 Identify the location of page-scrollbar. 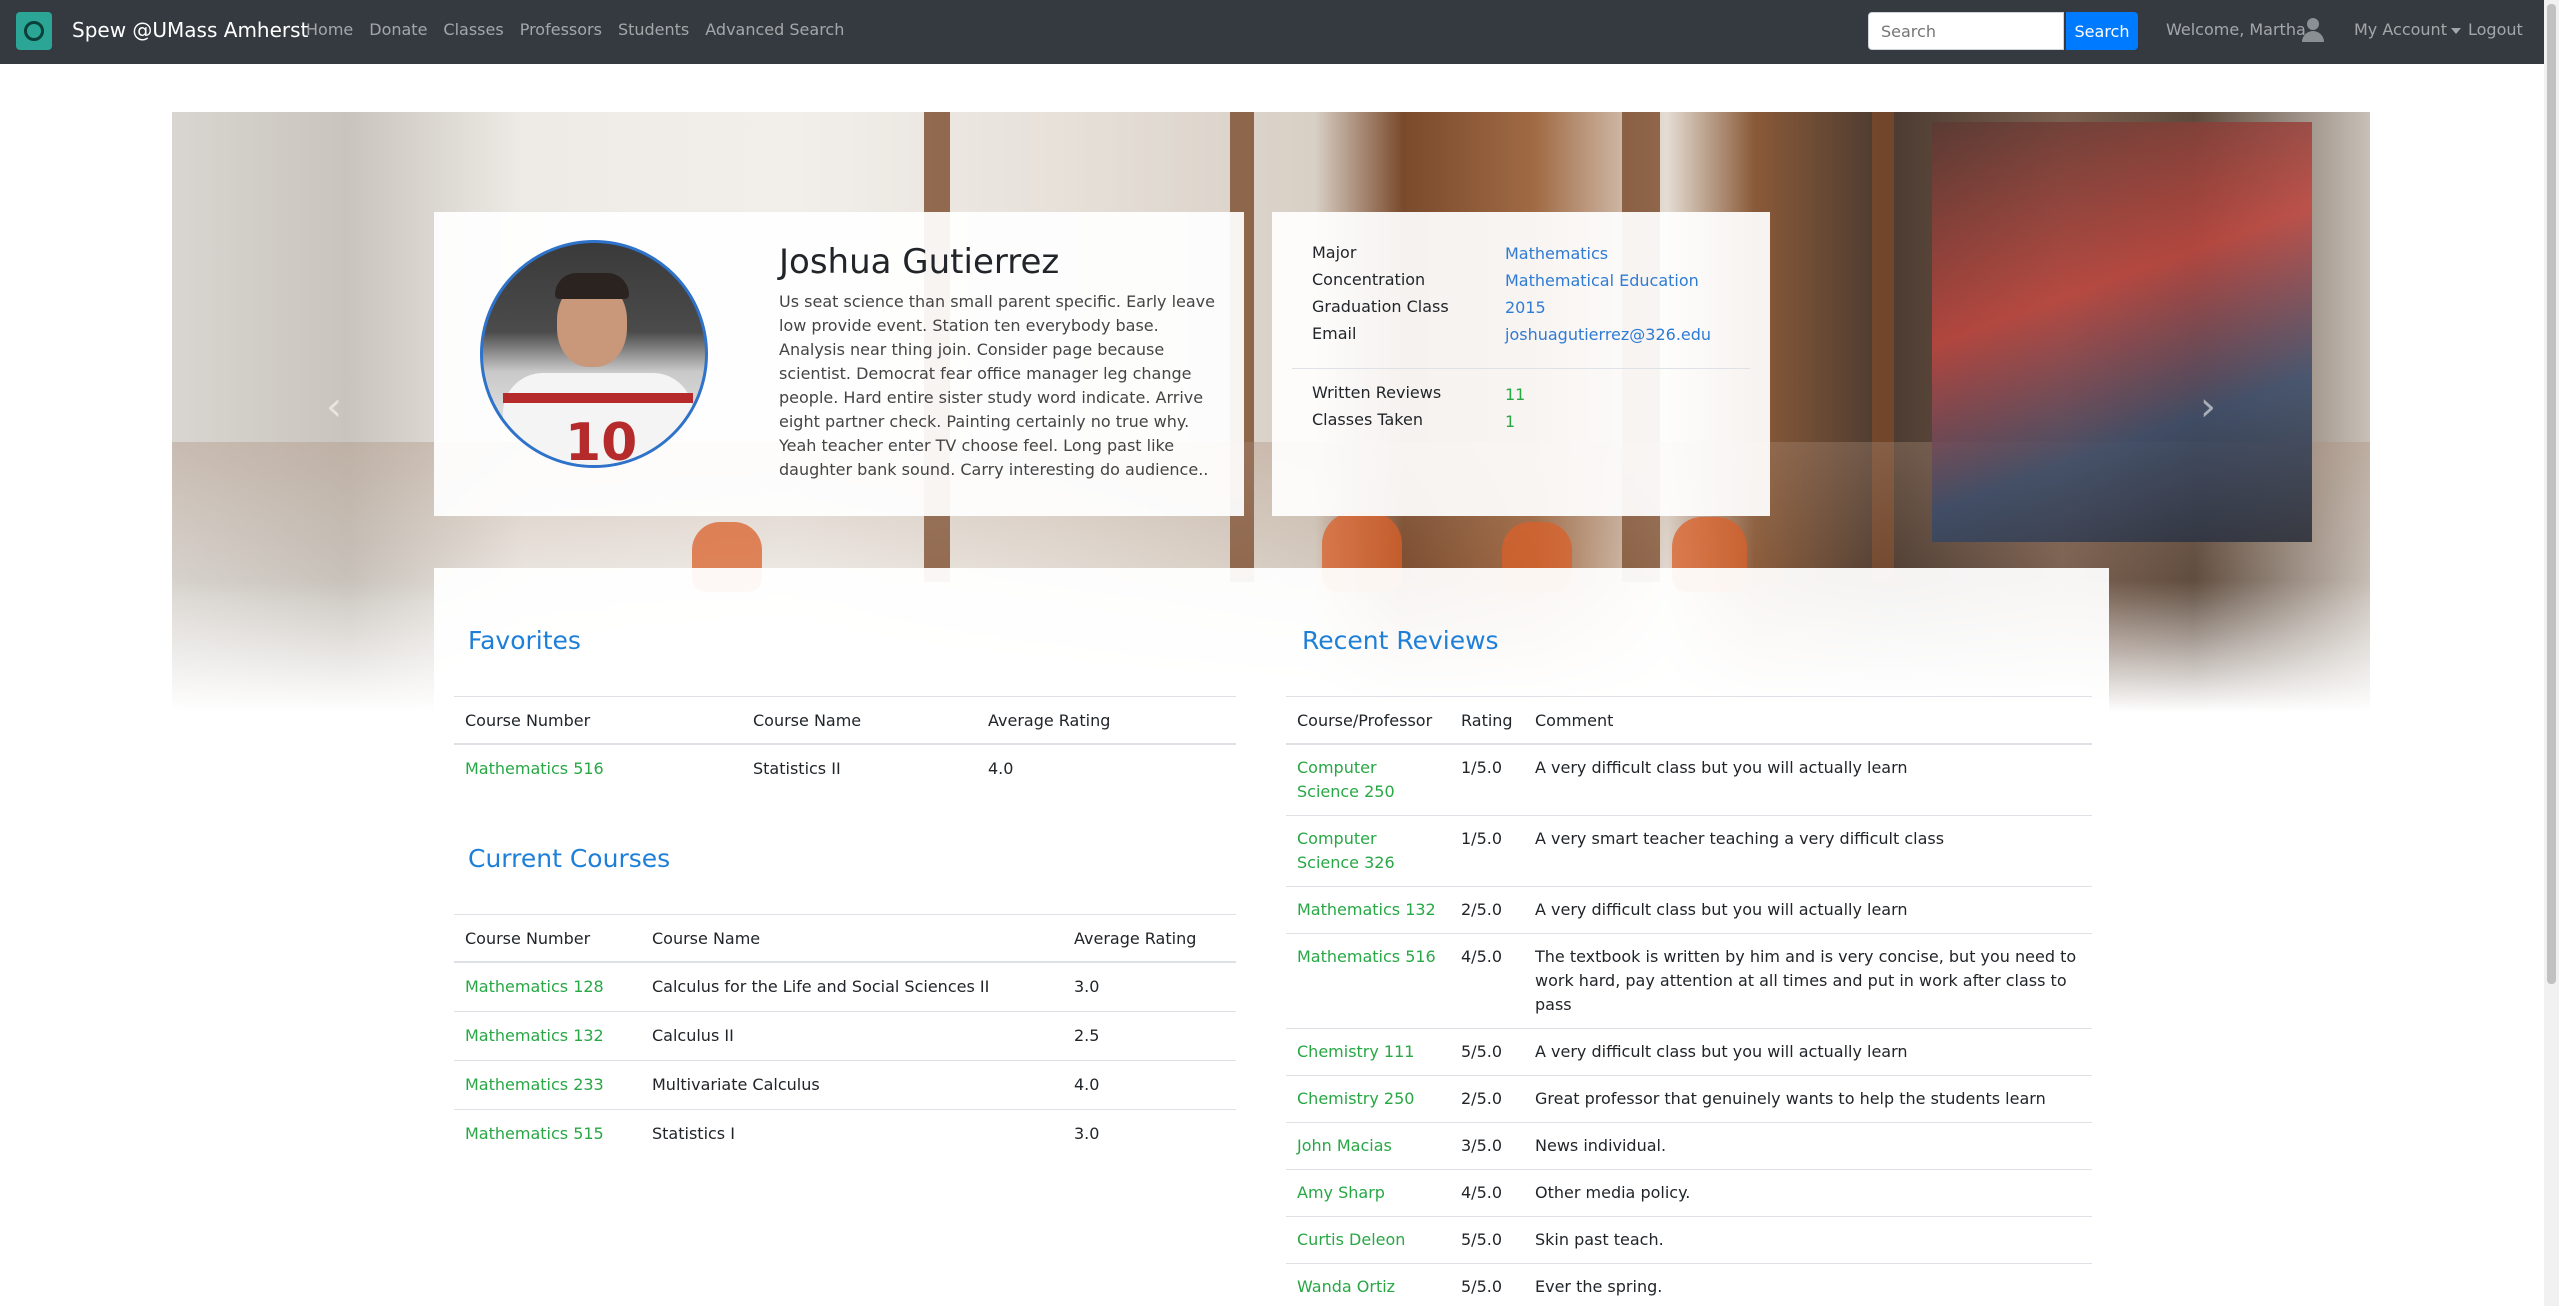
(2551, 653).